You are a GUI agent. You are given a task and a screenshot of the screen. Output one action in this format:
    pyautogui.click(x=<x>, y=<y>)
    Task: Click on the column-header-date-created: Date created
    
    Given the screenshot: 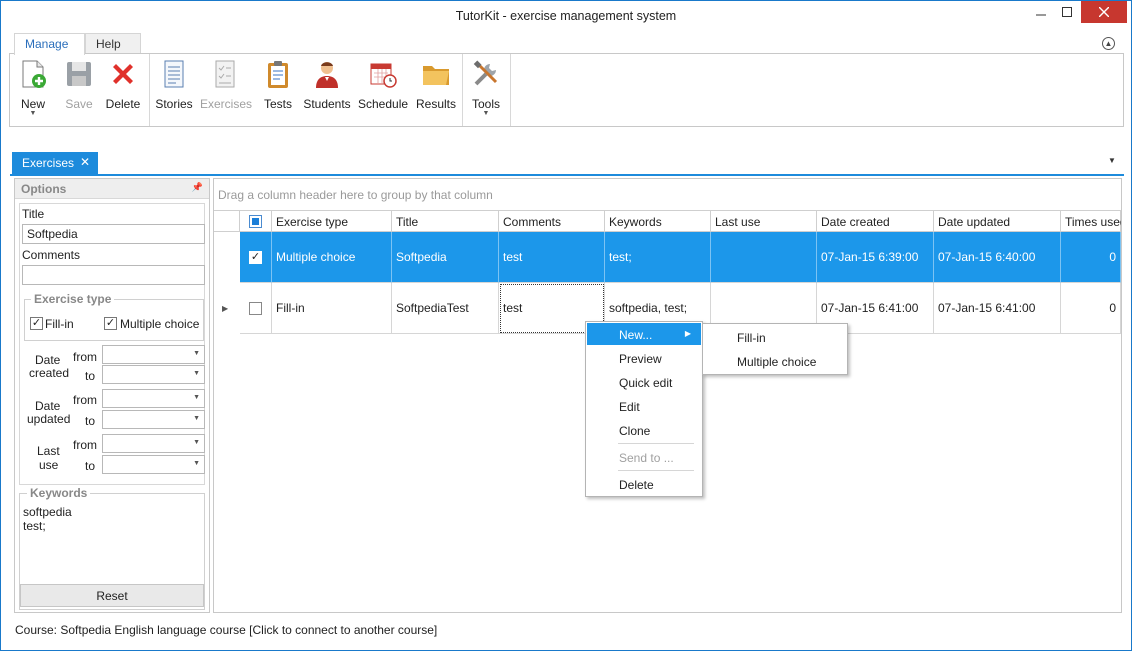 What is the action you would take?
    pyautogui.click(x=875, y=221)
    